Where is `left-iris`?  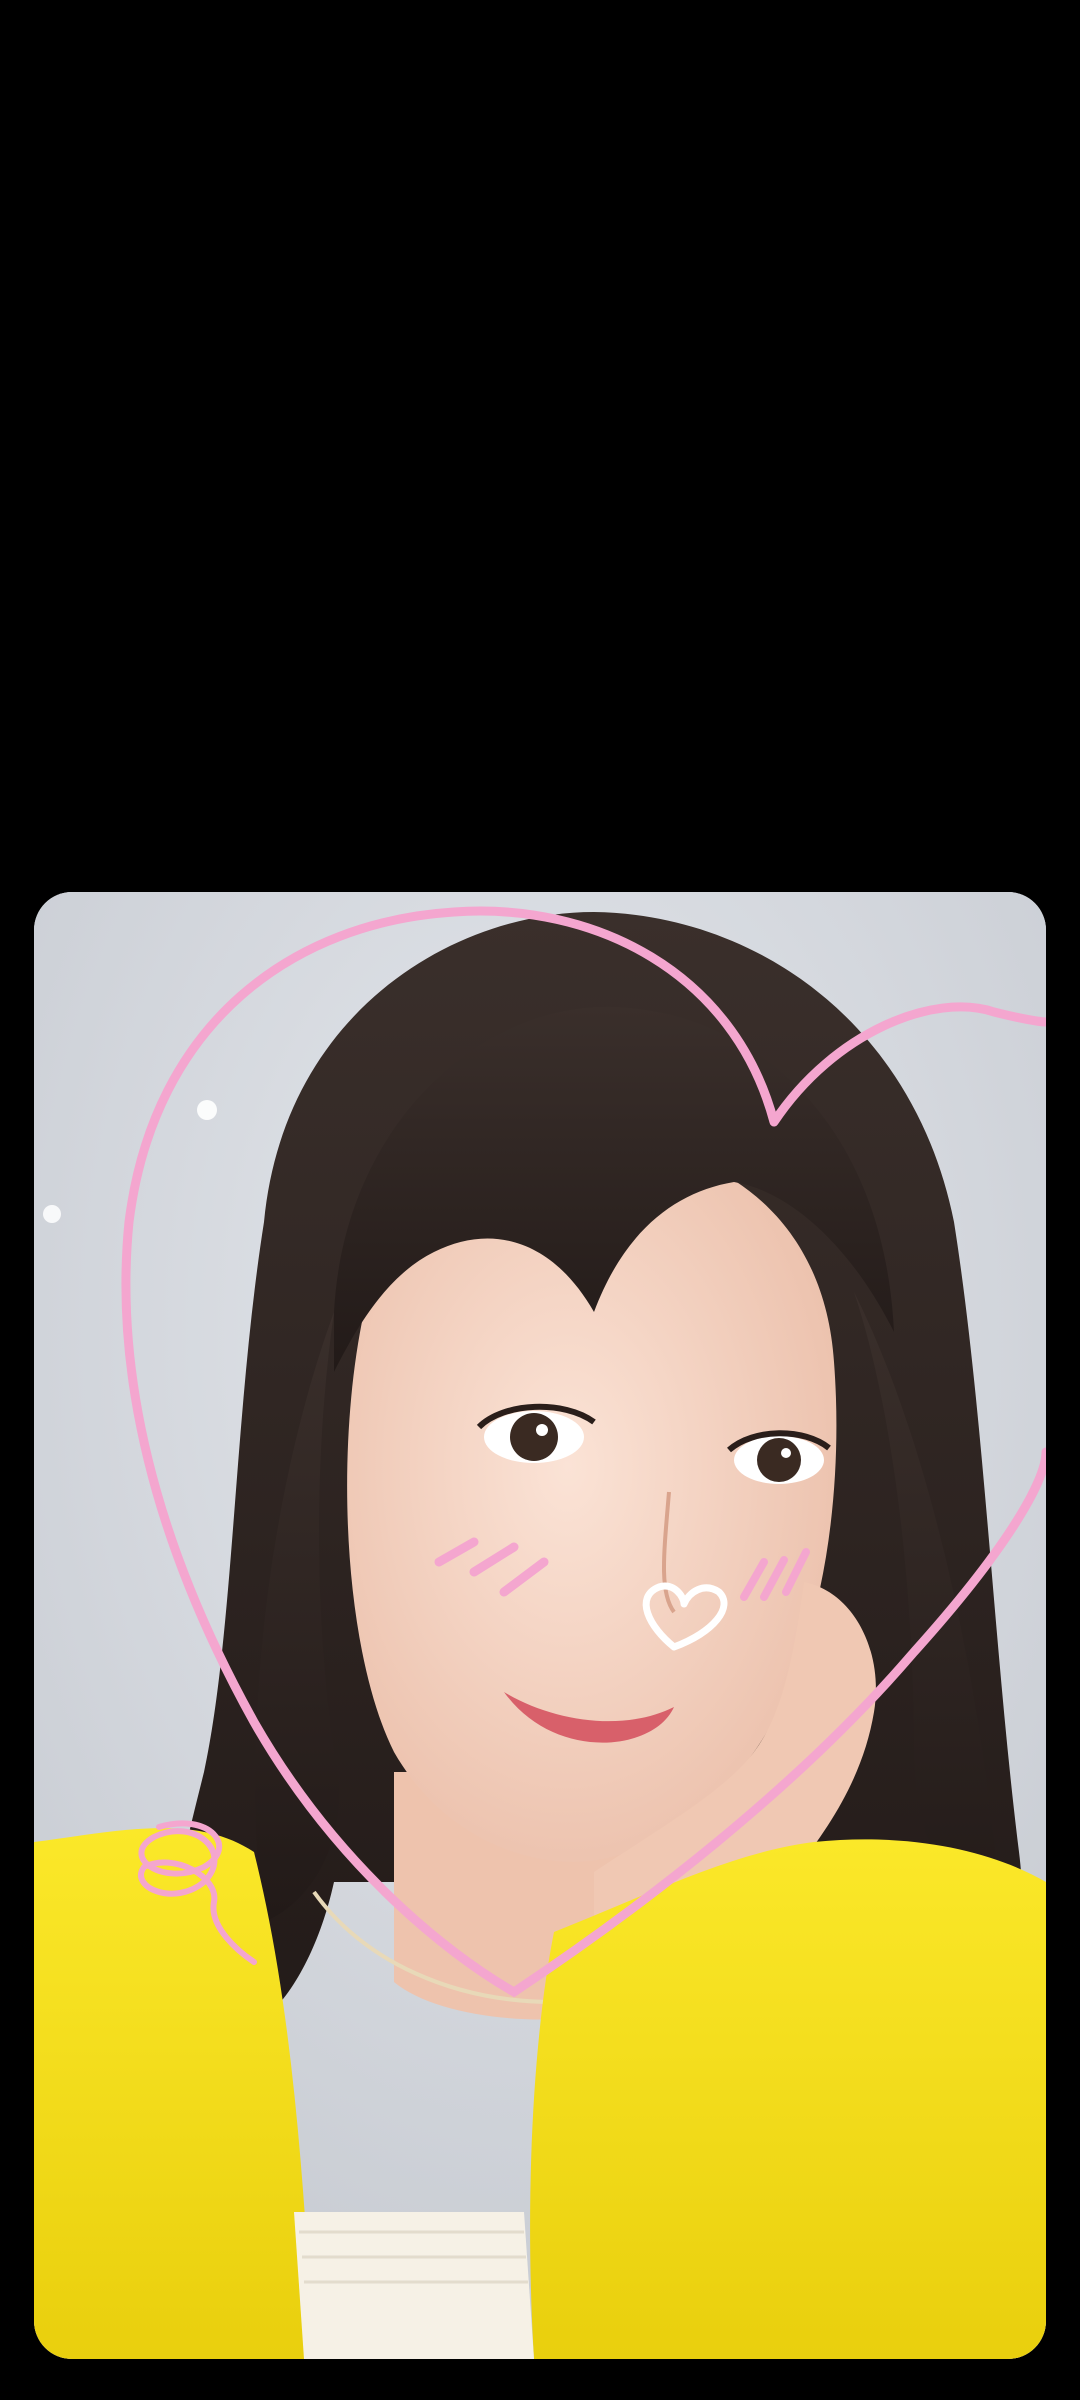
left-iris is located at coordinates (534, 1437).